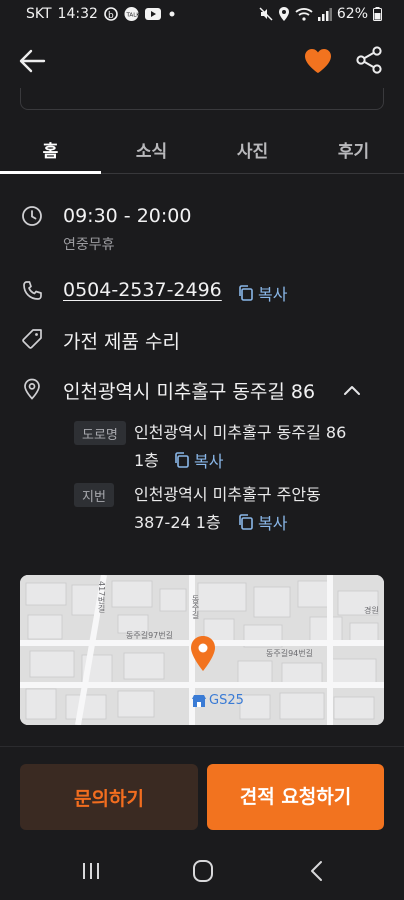 The width and height of the screenshot is (404, 900). I want to click on heart-icon, so click(318, 61).